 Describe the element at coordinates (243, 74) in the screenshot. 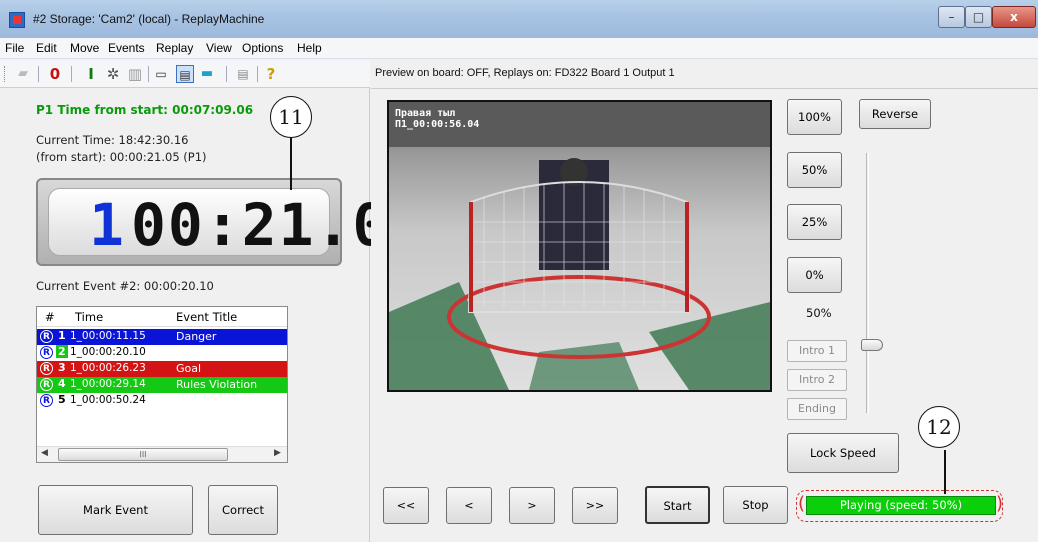

I see `list-icon: ▤` at that location.